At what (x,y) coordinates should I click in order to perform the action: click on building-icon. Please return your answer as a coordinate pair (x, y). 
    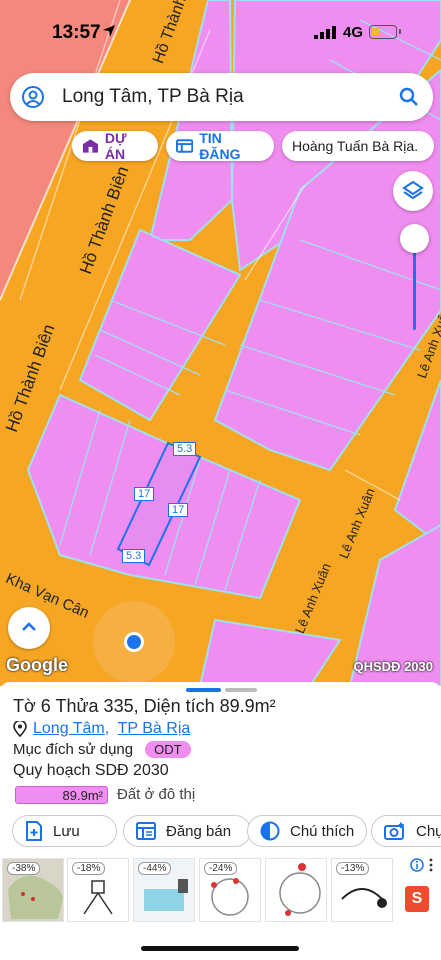
    Looking at the image, I should click on (90, 146).